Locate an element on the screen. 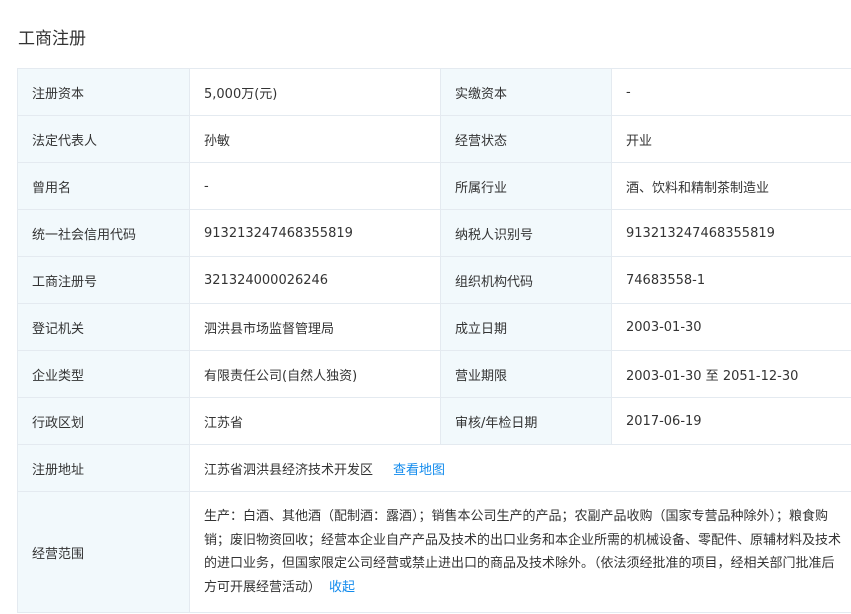  view-map-link: 查看地图 is located at coordinates (419, 470).